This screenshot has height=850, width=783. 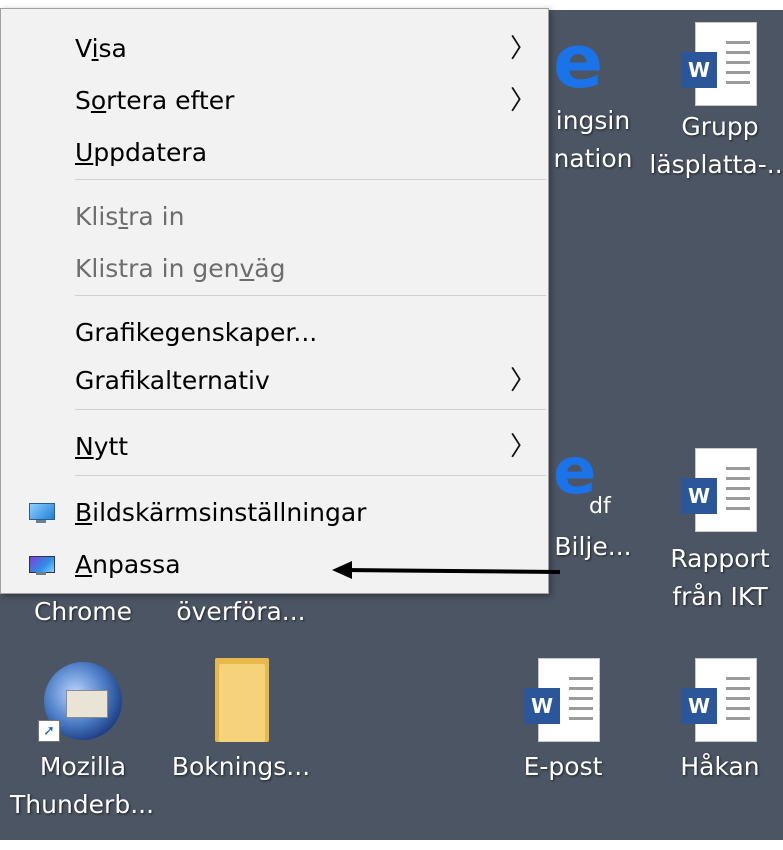 I want to click on menu-item-visa: Visa 〉, so click(x=274, y=49).